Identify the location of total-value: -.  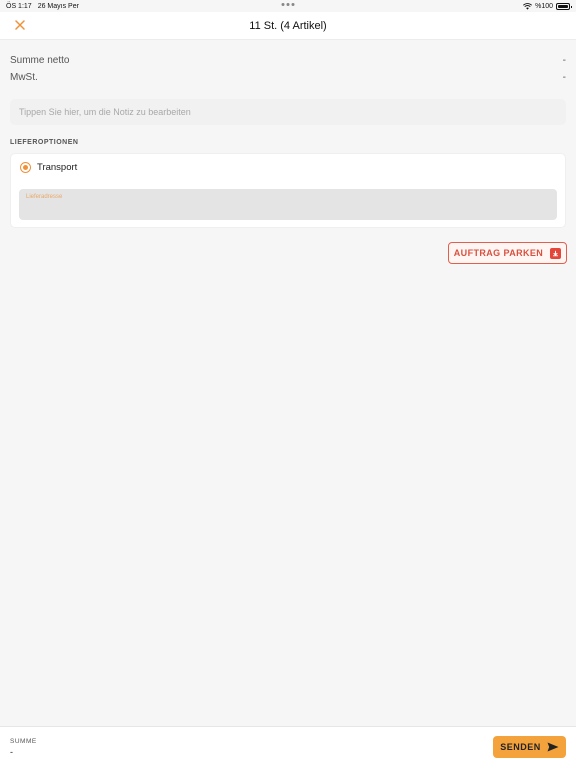
(11, 752).